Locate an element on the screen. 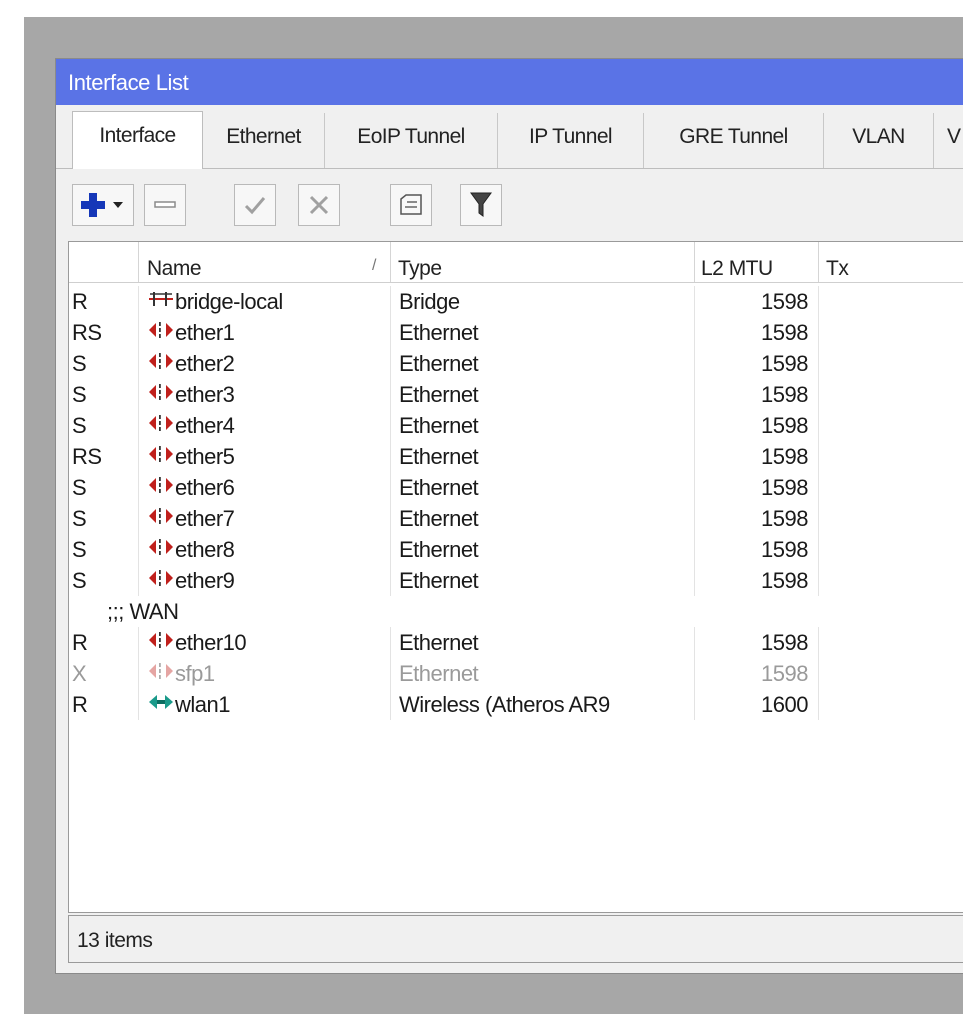 This screenshot has width=963, height=1014. cross-icon is located at coordinates (319, 205).